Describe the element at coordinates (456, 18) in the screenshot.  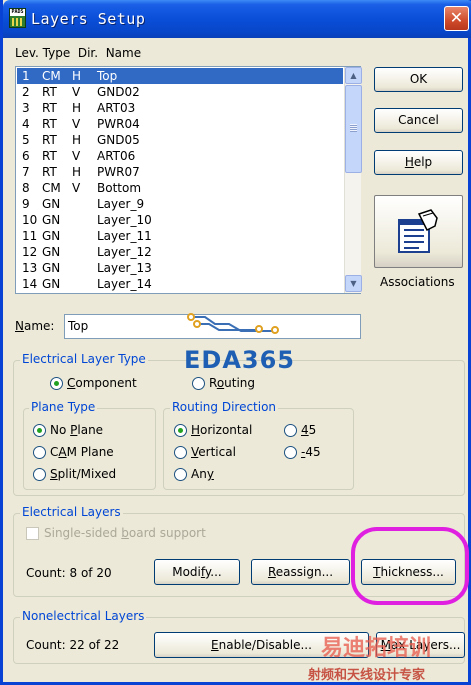
I see `close-button: ✕` at that location.